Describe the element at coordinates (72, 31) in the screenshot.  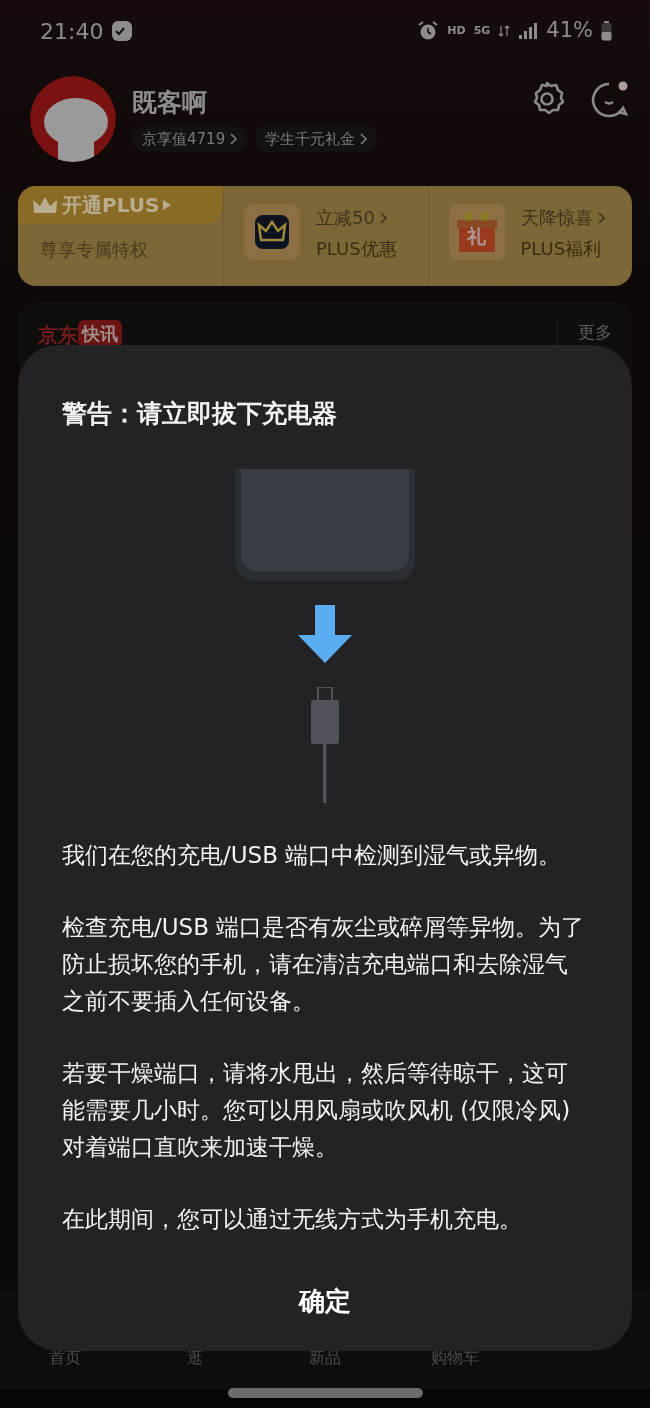
I see `status-time: 21:40` at that location.